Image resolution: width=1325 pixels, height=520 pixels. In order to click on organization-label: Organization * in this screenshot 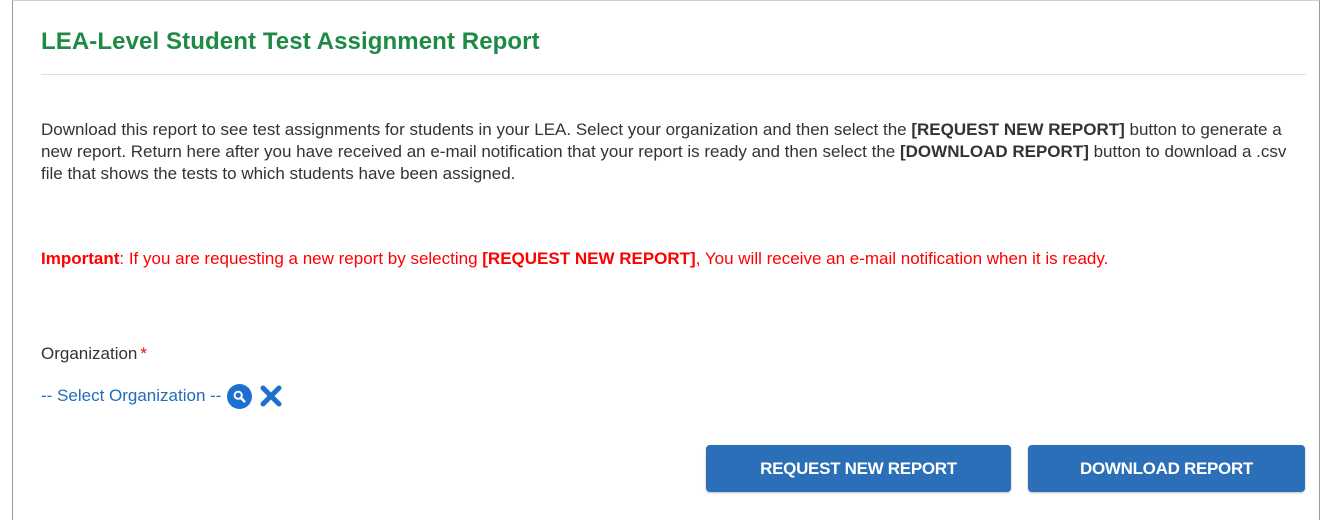, I will do `click(94, 354)`.